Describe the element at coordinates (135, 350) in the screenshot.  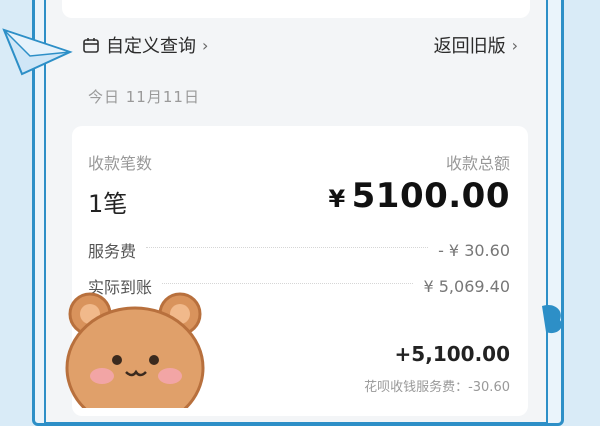
I see `bear-sticker-icon` at that location.